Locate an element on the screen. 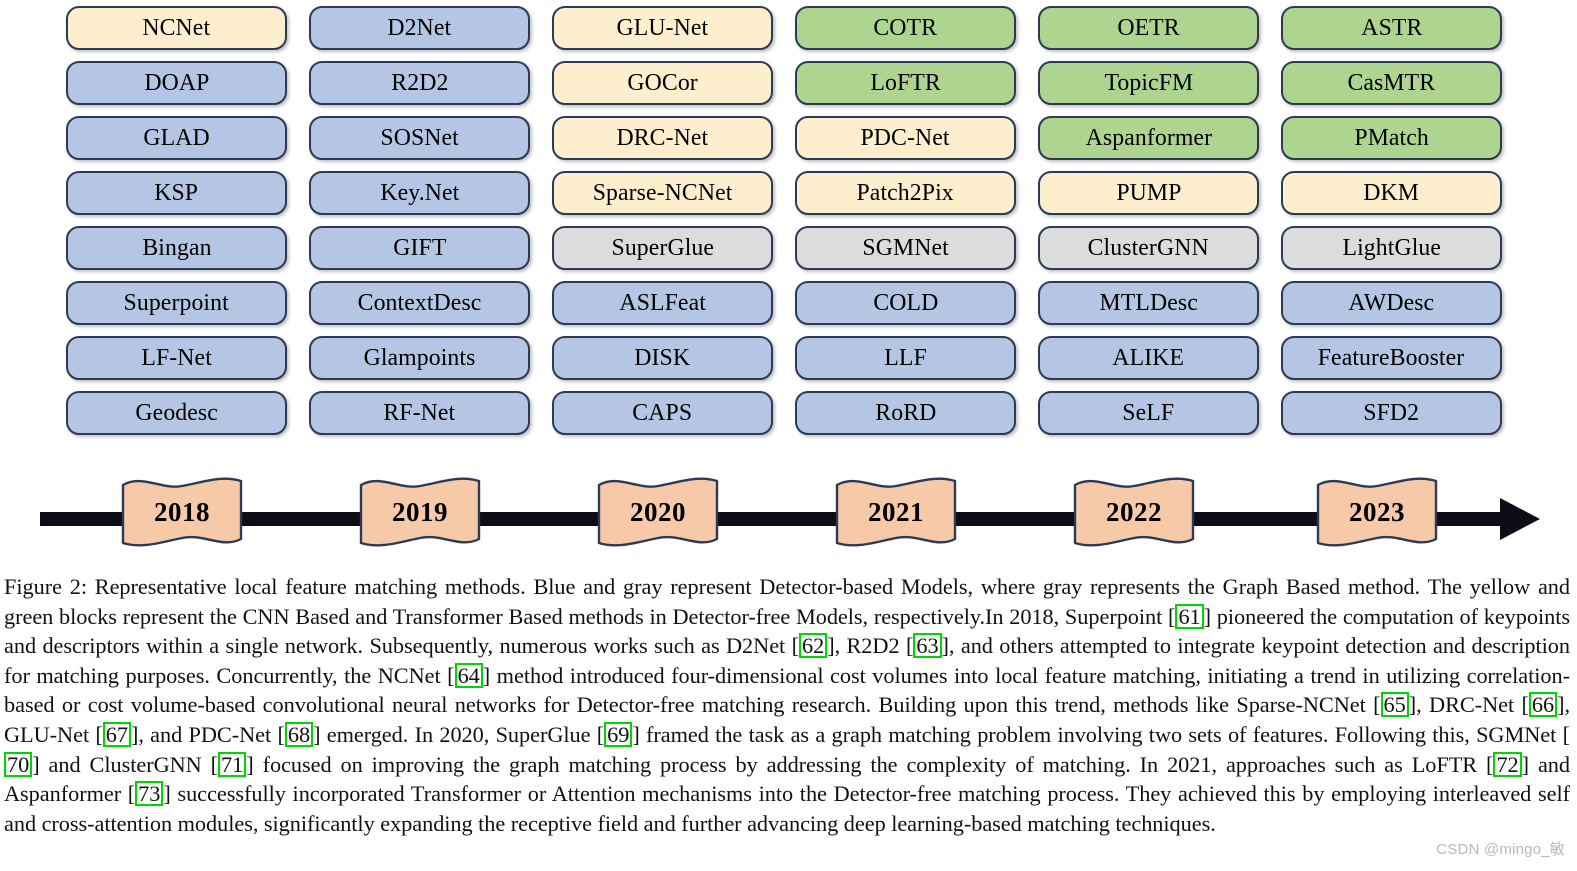 This screenshot has width=1577, height=871. method-box: Superpoint is located at coordinates (176, 303).